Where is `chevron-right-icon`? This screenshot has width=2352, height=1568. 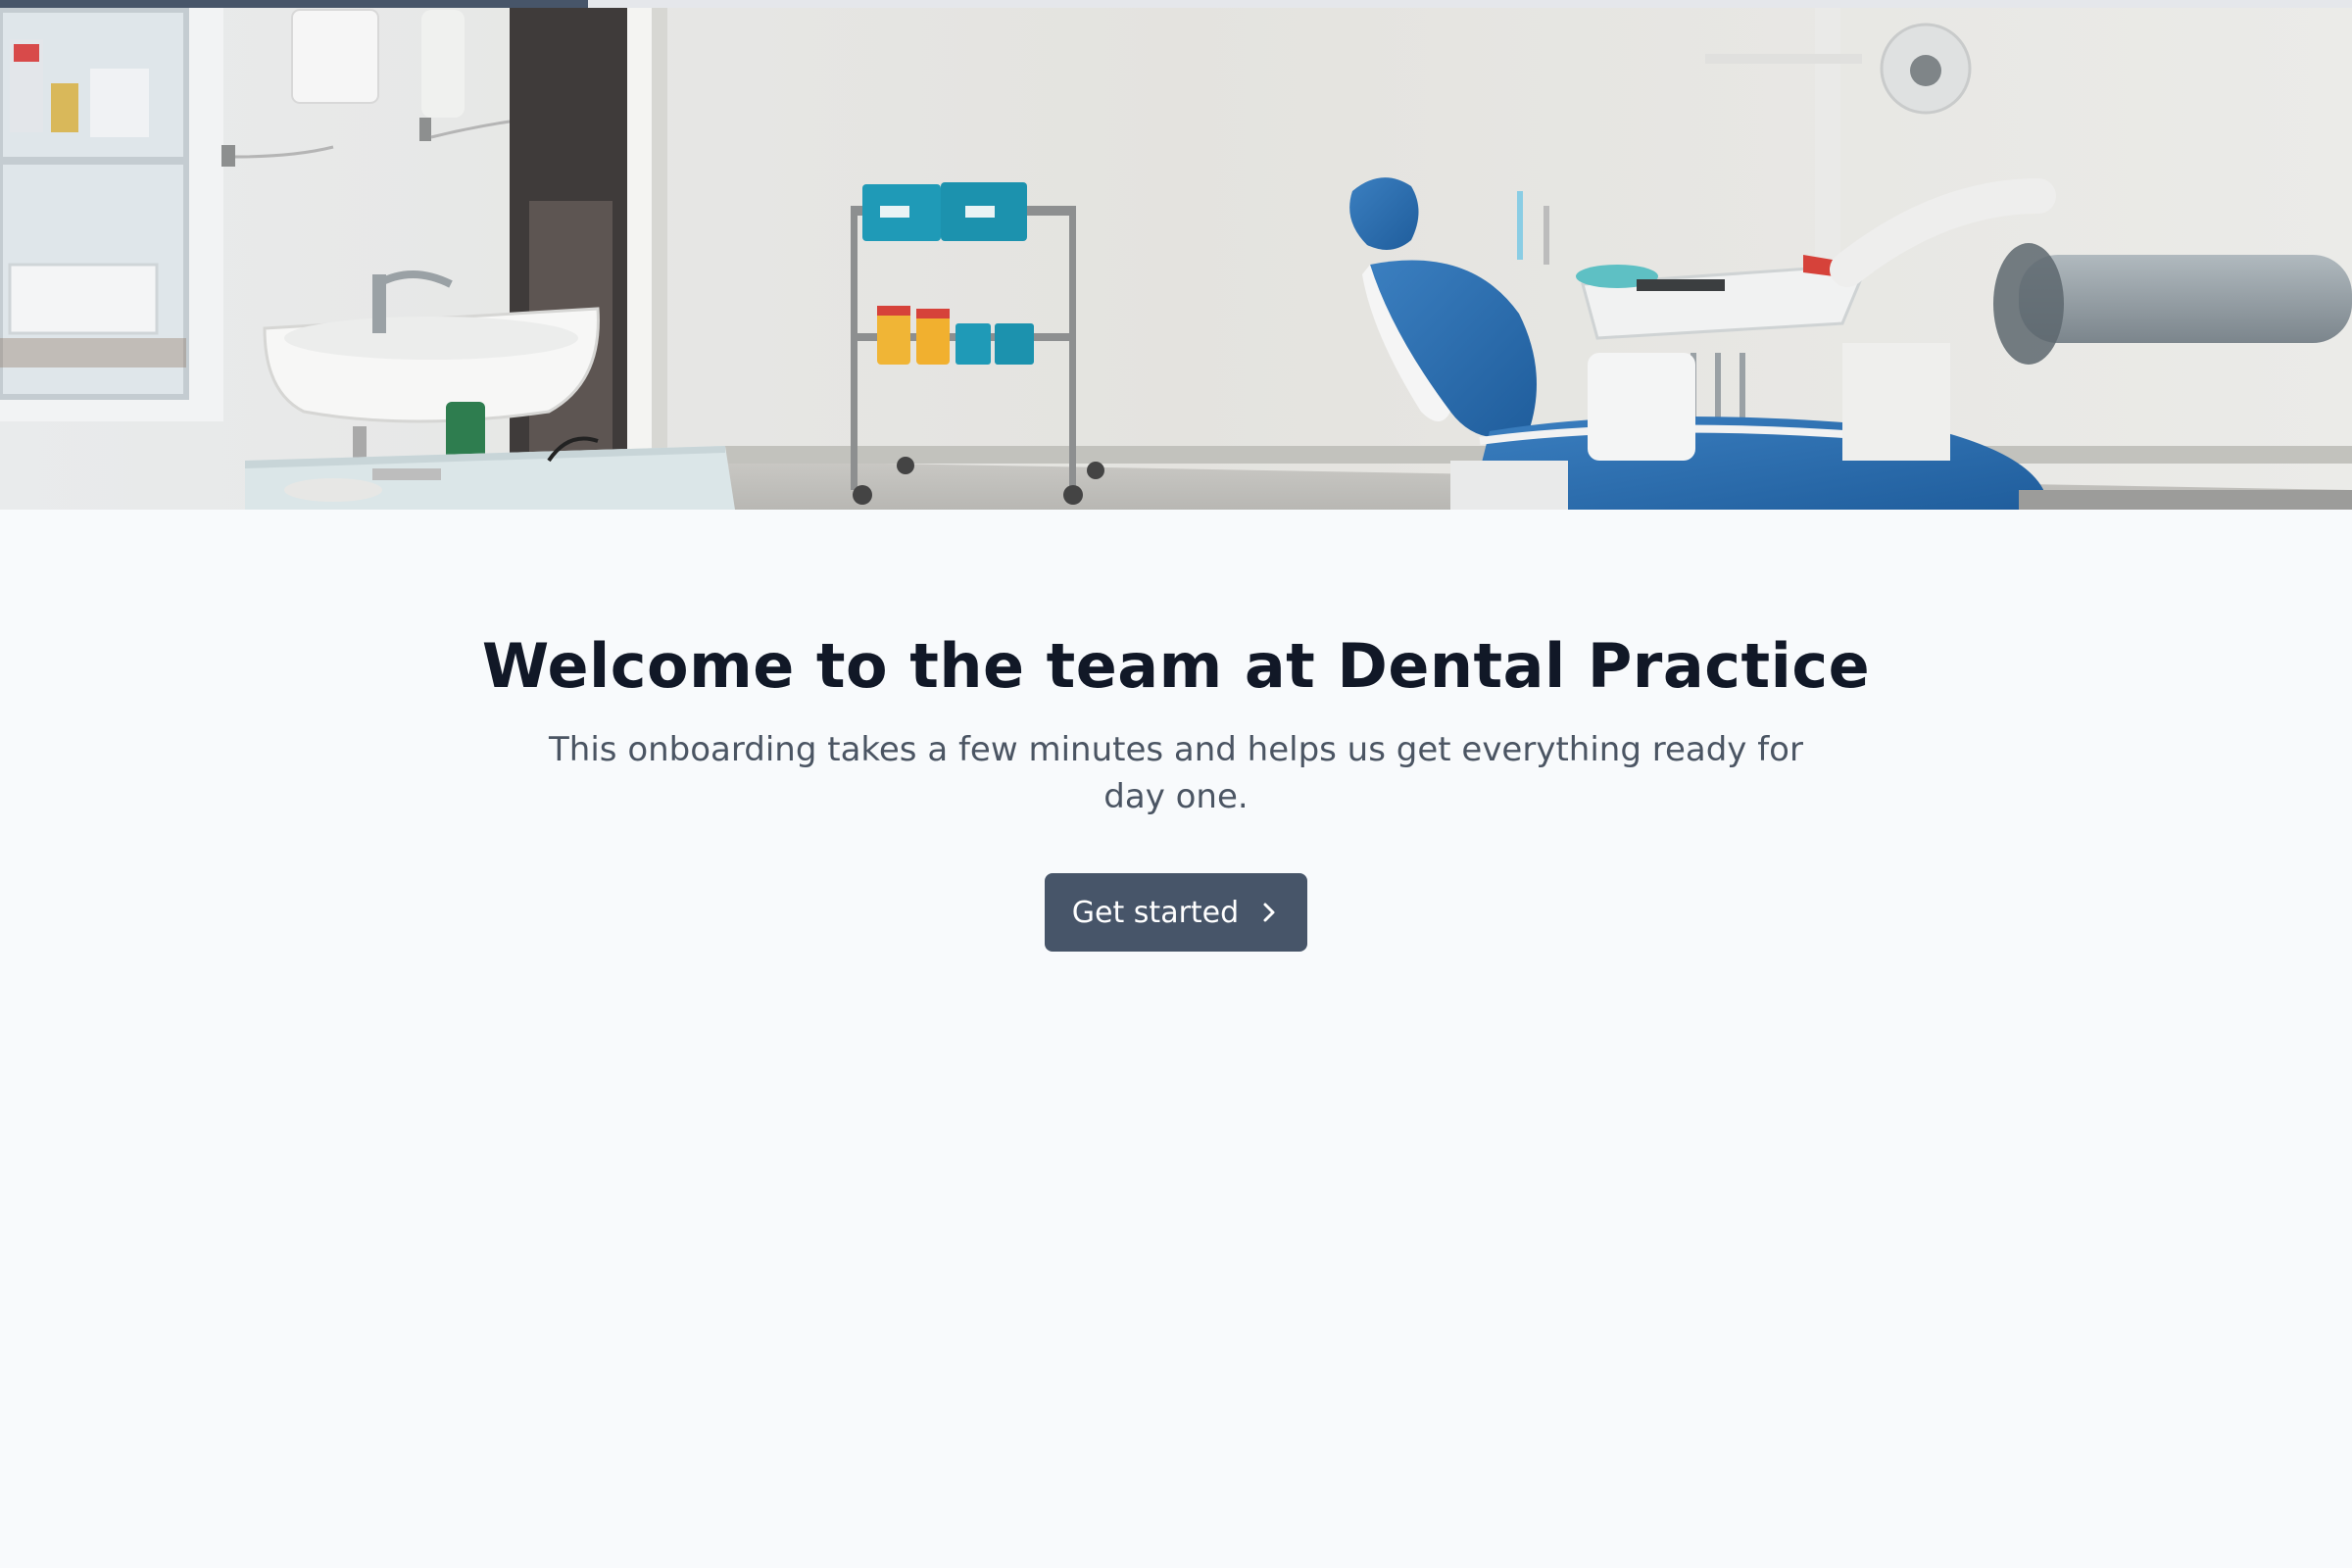 chevron-right-icon is located at coordinates (1269, 912).